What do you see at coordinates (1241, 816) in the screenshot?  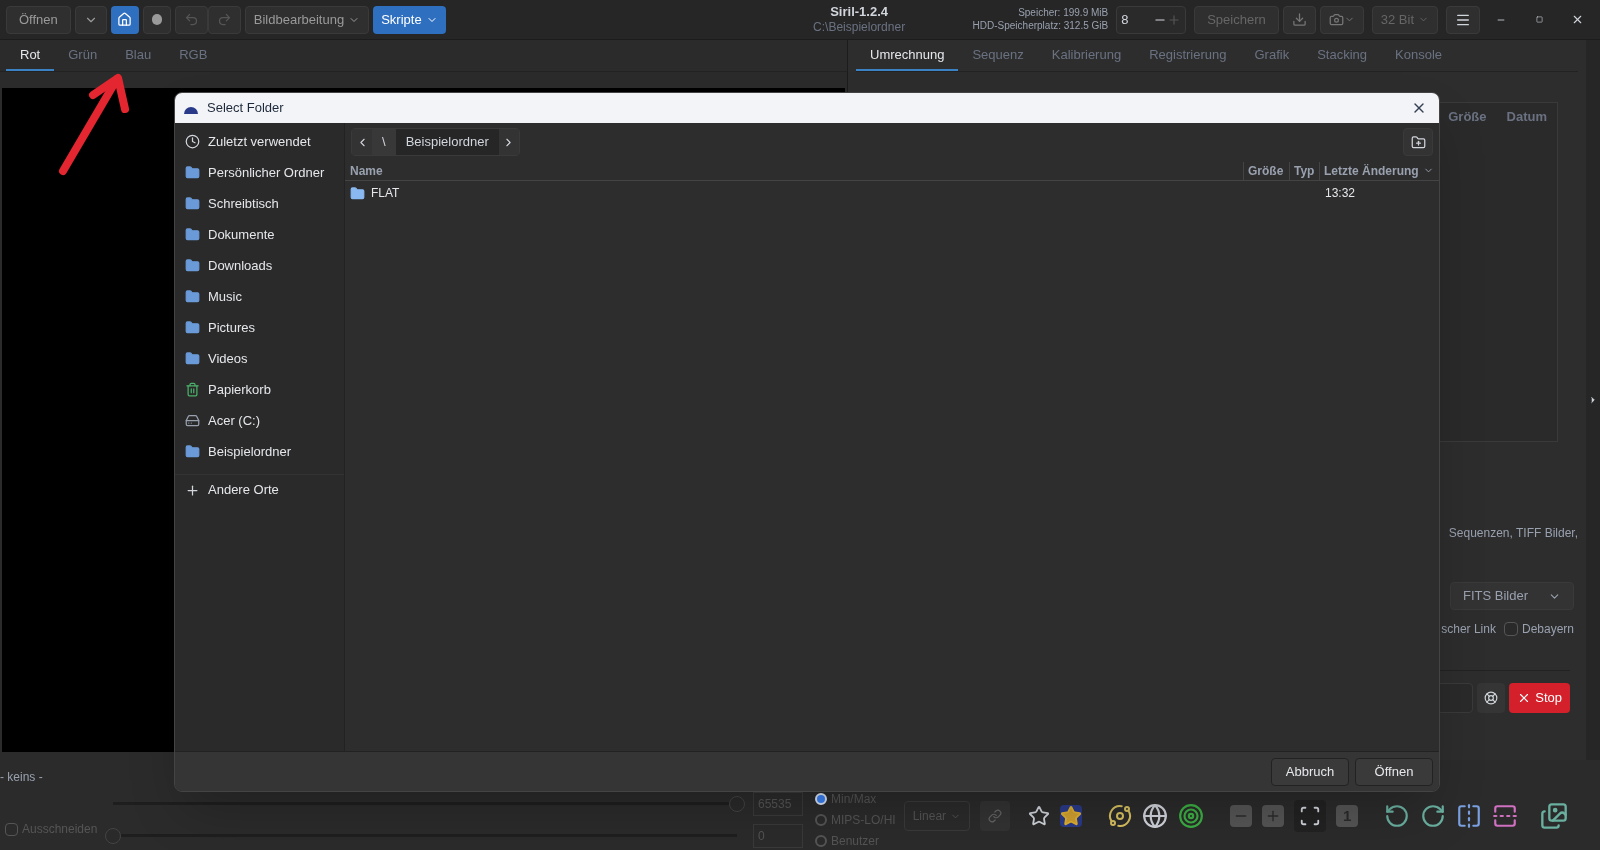 I see `zoom-out-icon` at bounding box center [1241, 816].